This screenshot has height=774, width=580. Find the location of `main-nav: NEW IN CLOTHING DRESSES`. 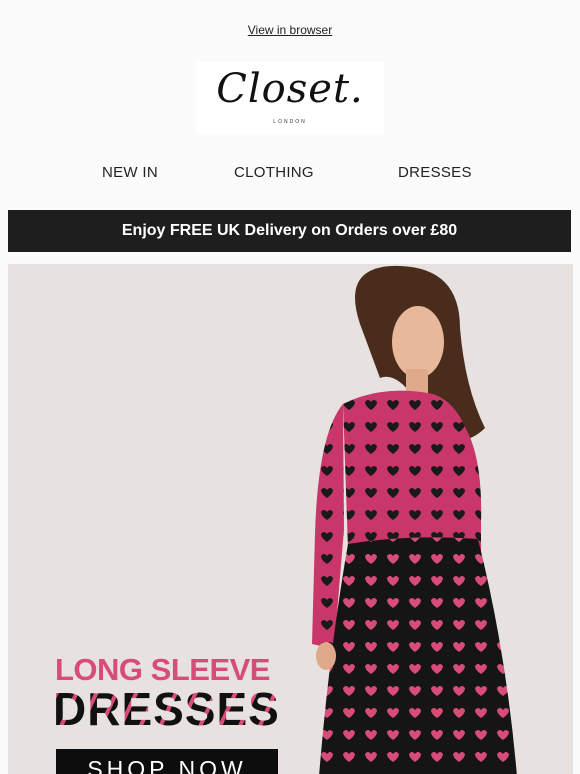

main-nav: NEW IN CLOTHING DRESSES is located at coordinates (290, 175).